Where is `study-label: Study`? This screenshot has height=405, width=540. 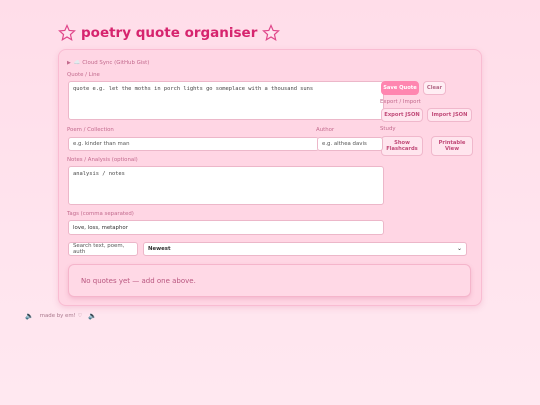 study-label: Study is located at coordinates (388, 129).